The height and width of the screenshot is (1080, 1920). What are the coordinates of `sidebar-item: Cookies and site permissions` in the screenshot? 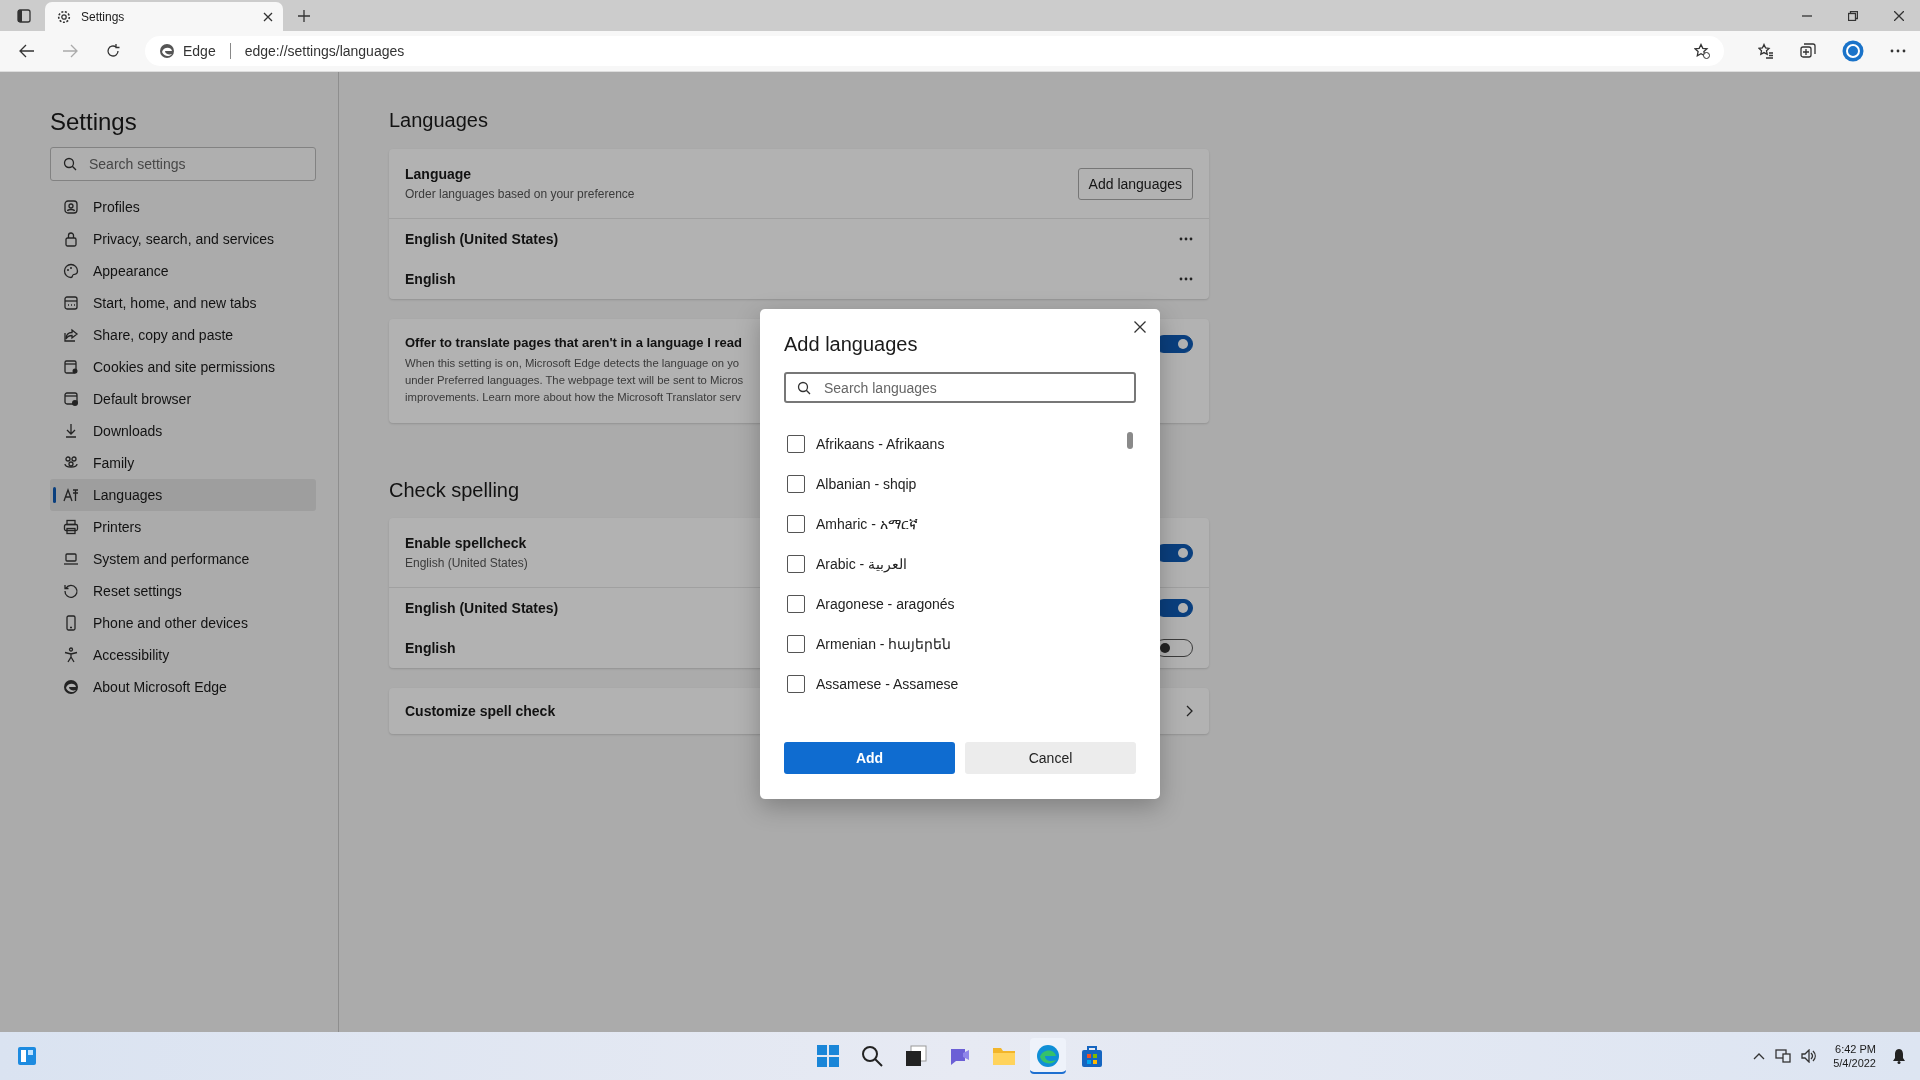 It's located at (183, 367).